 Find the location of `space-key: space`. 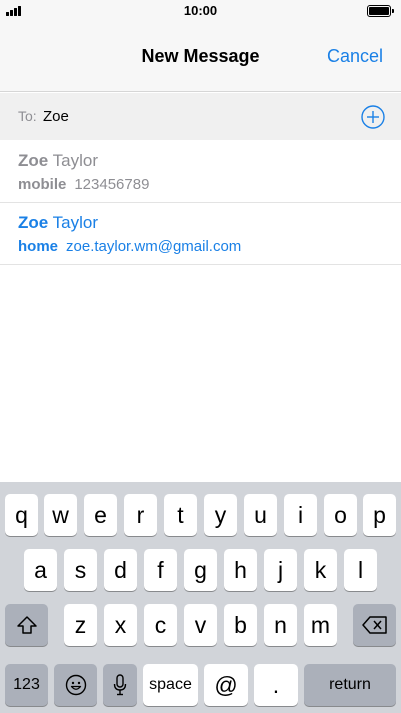

space-key: space is located at coordinates (170, 685).